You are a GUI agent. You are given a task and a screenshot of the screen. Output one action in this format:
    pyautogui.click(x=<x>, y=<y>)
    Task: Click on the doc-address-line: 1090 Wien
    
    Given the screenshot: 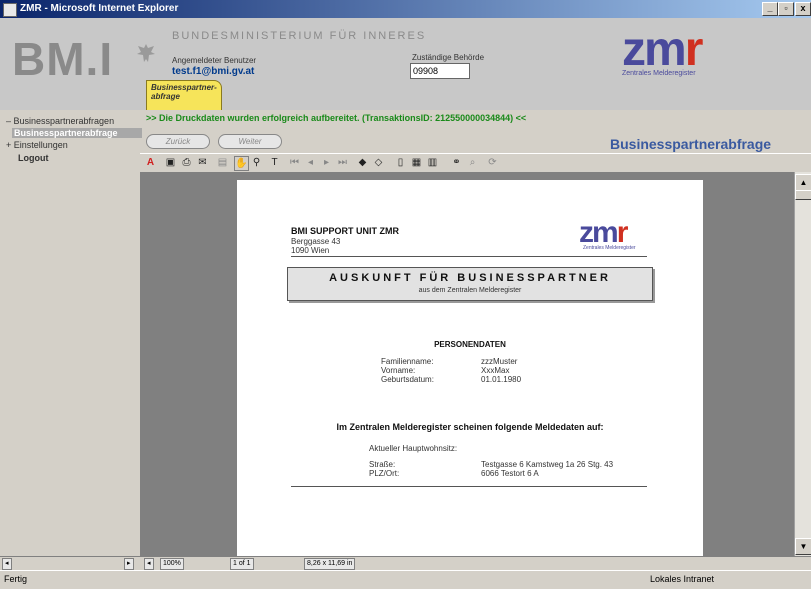 What is the action you would take?
    pyautogui.click(x=310, y=250)
    